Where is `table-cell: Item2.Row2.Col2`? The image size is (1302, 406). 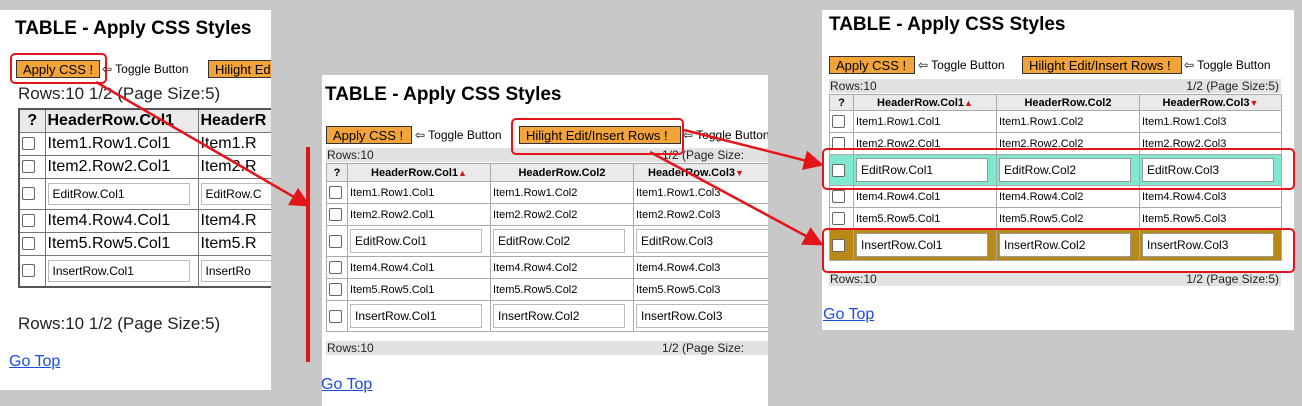
table-cell: Item2.Row2.Col2 is located at coordinates (562, 214).